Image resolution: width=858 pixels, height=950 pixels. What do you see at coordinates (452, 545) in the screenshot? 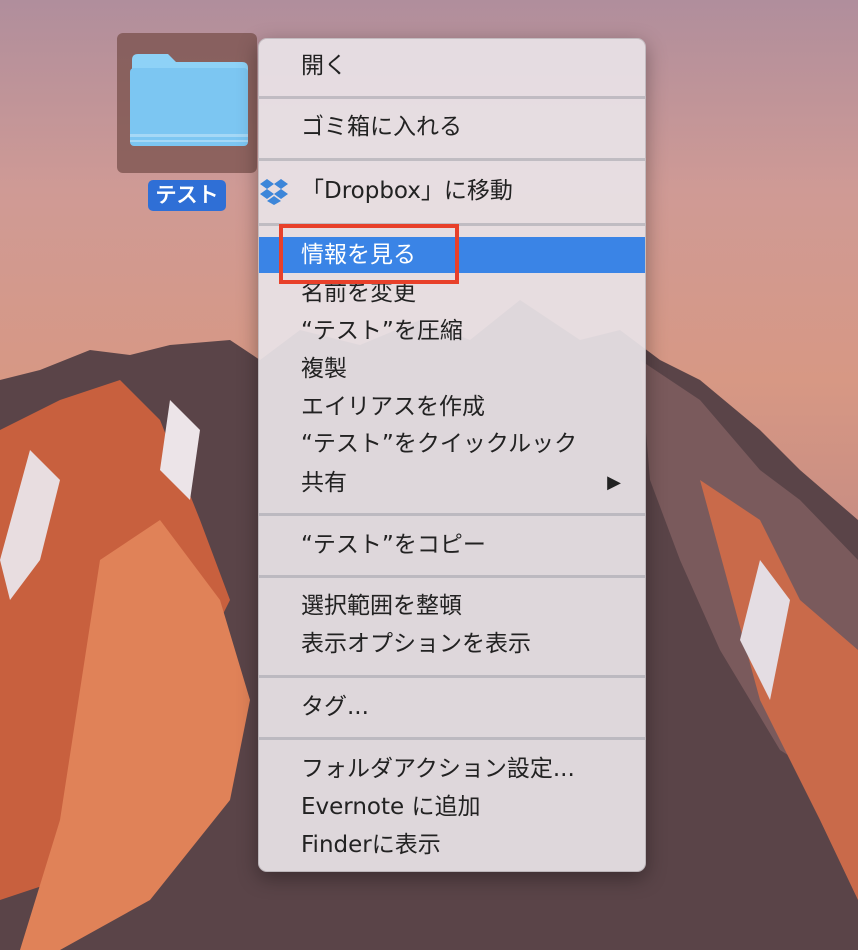
I see `menu-item-copy: “テスト”をコピー` at bounding box center [452, 545].